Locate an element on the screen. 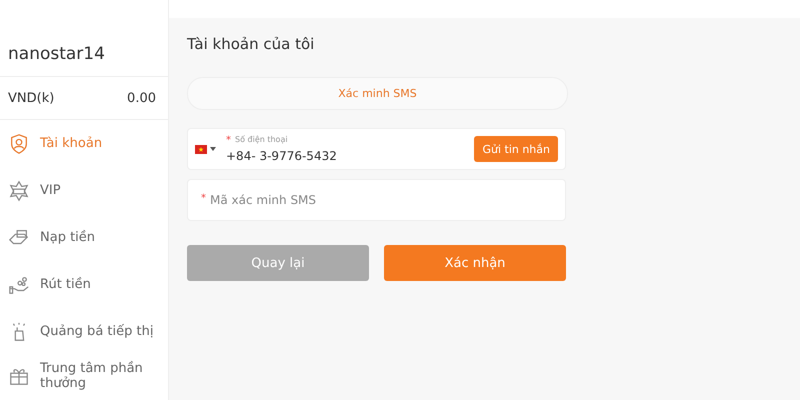 This screenshot has height=400, width=800. phone-value: +84- 3-9776-5432 is located at coordinates (282, 156).